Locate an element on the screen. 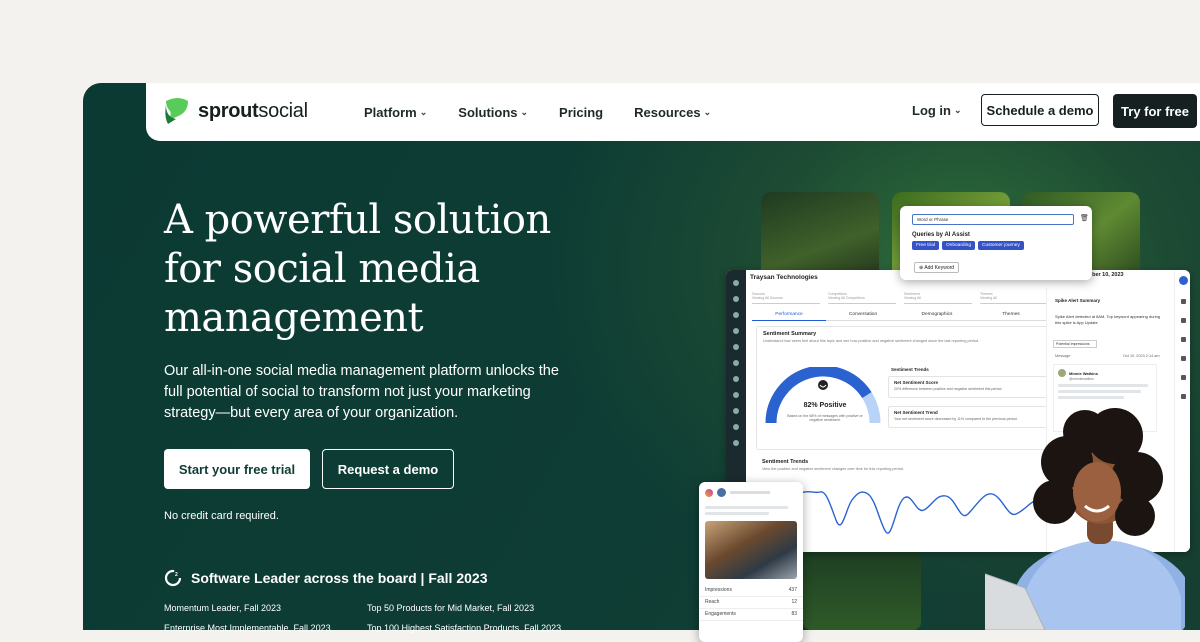  svg-text: 2 is located at coordinates (176, 575).